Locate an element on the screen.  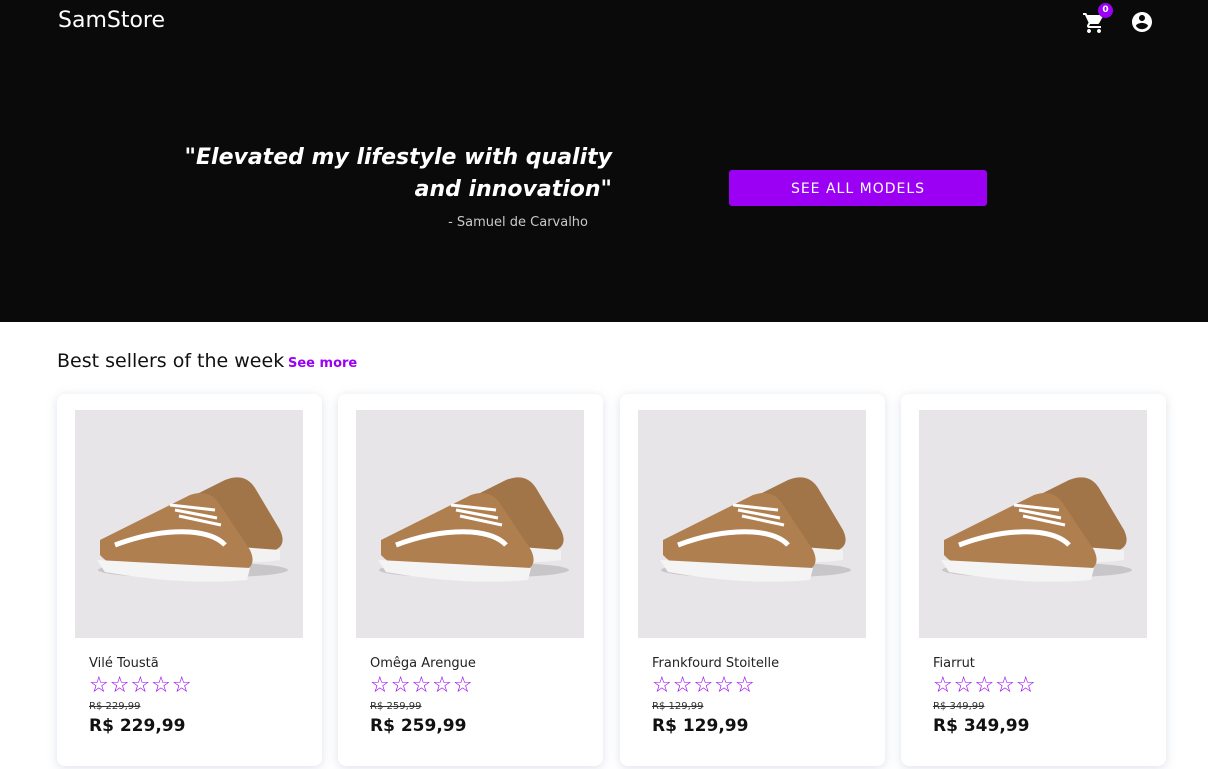
product-name: Frankfourd Stoitelle is located at coordinates (715, 663).